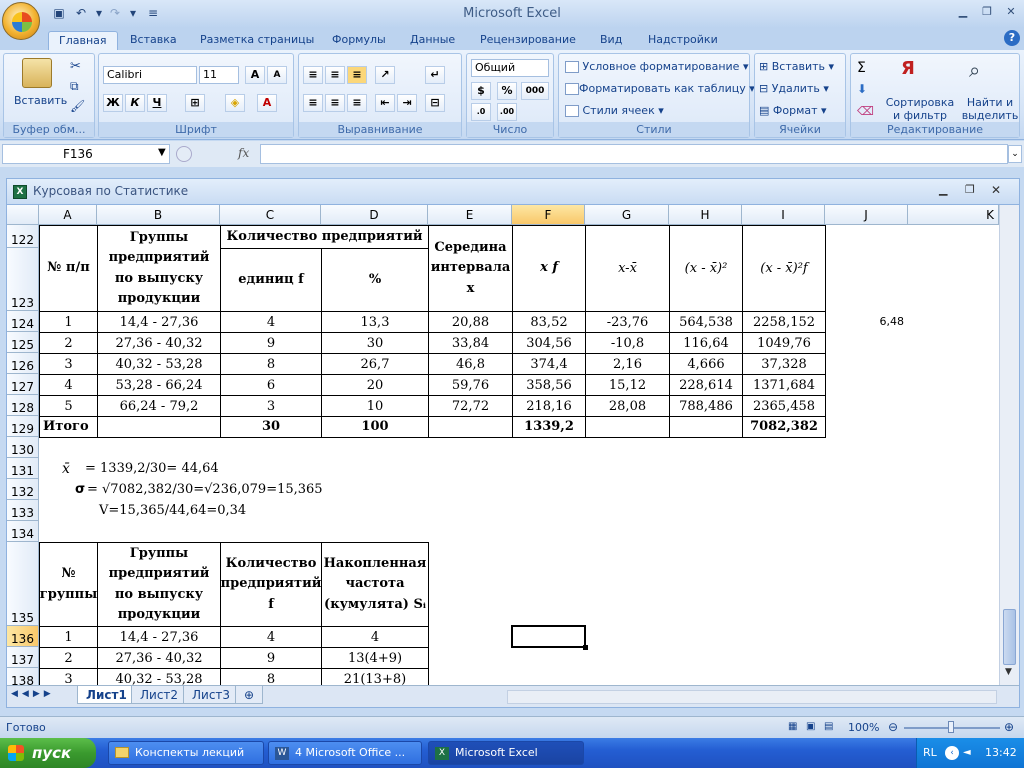 Image resolution: width=1024 pixels, height=768 pixels. I want to click on orientation-icon: ↗, so click(385, 75).